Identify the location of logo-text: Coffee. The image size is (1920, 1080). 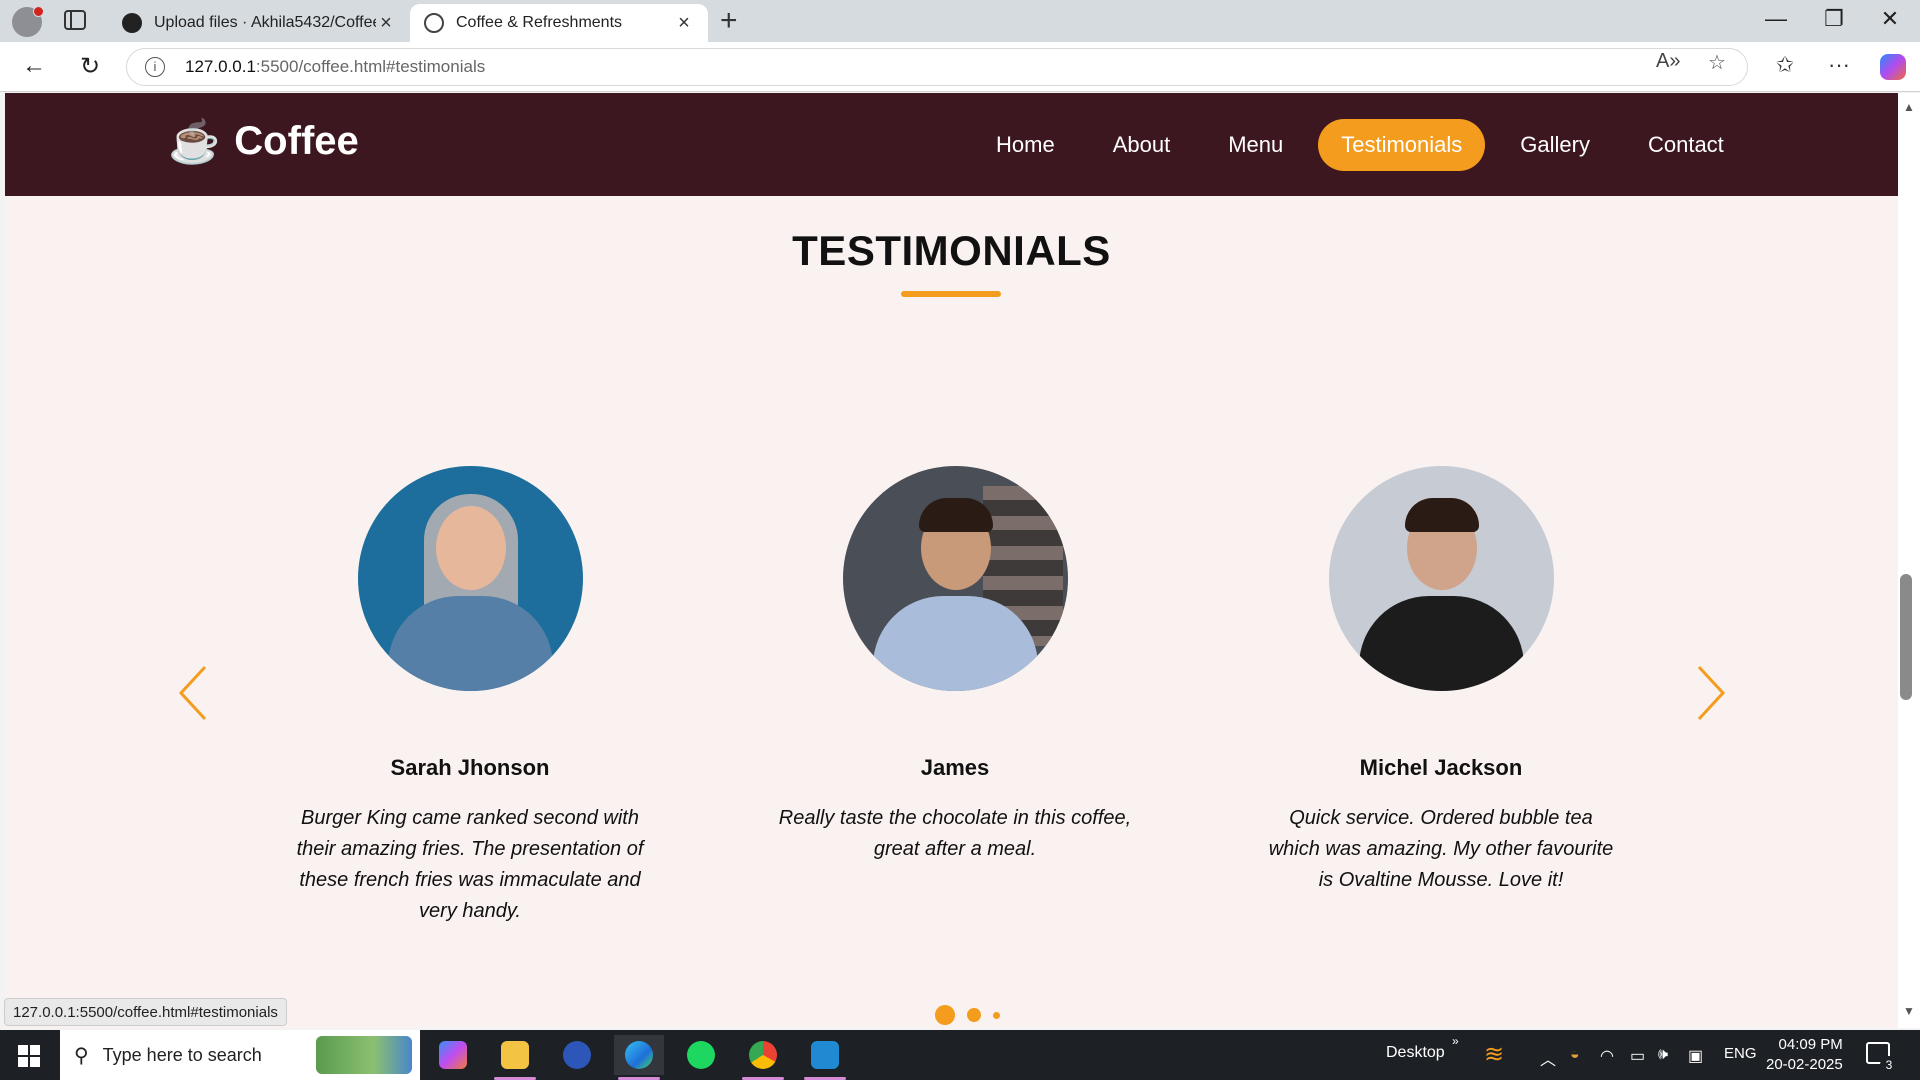
(296, 141).